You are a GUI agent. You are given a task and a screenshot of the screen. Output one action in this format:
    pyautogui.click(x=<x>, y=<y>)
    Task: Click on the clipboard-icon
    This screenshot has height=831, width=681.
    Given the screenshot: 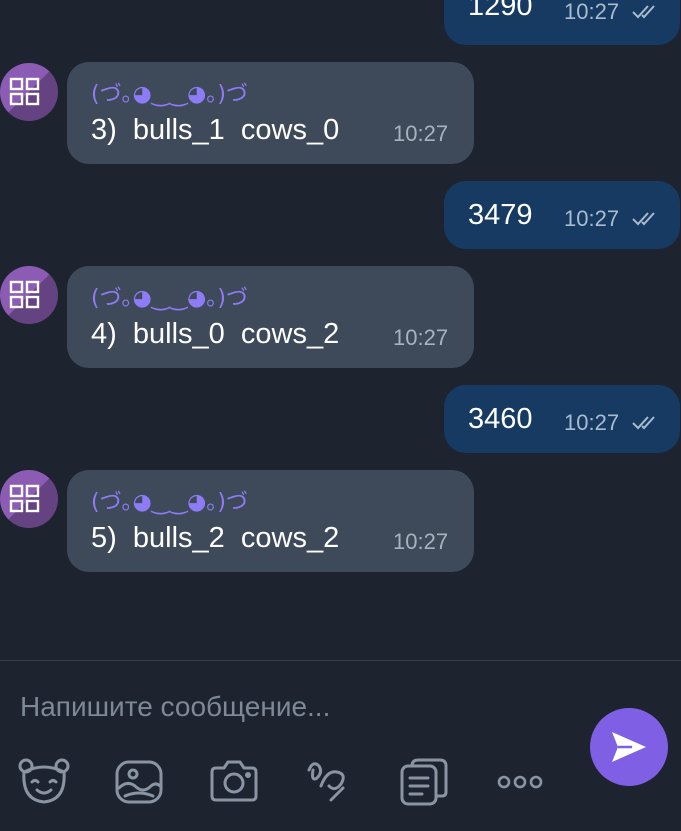 What is the action you would take?
    pyautogui.click(x=424, y=782)
    